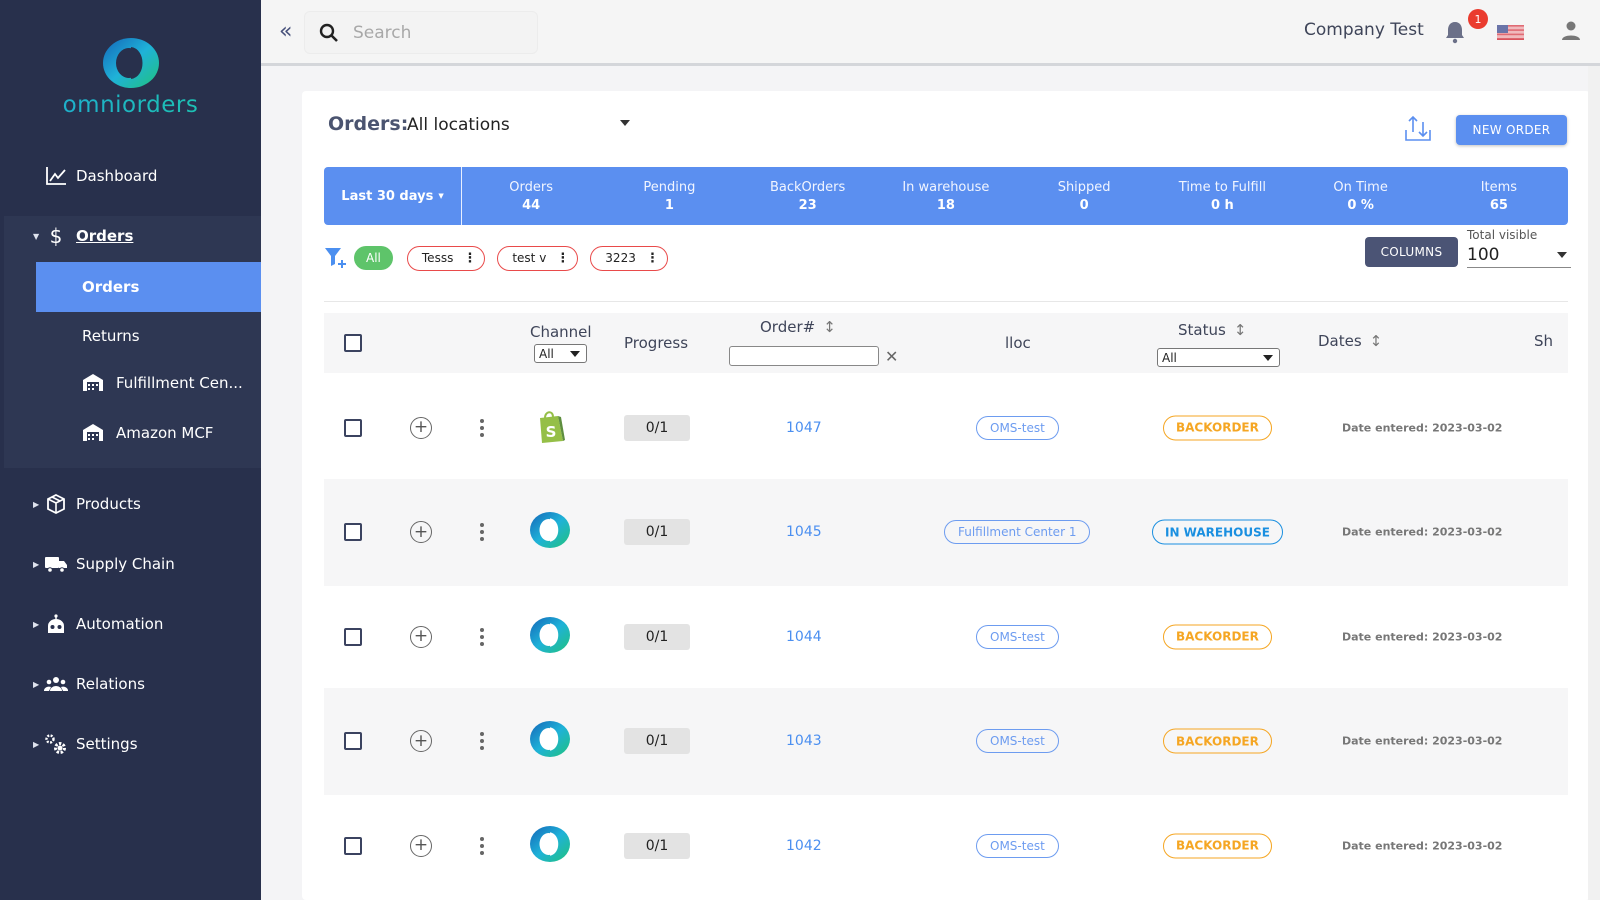 The width and height of the screenshot is (1600, 900). I want to click on search-box, so click(421, 32).